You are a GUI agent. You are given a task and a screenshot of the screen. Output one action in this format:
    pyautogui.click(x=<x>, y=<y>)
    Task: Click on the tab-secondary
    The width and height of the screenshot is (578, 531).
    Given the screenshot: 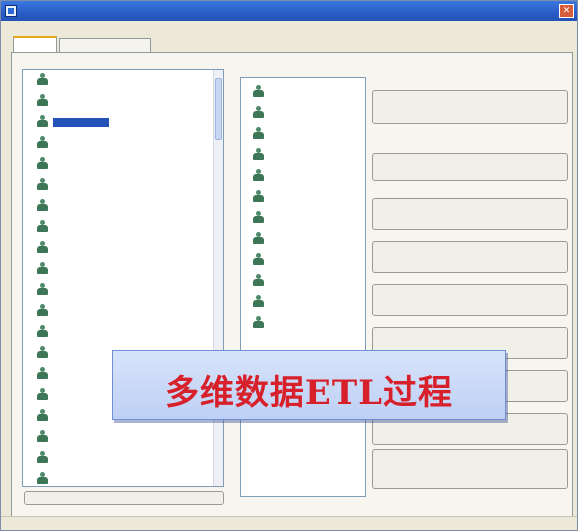 What is the action you would take?
    pyautogui.click(x=105, y=45)
    